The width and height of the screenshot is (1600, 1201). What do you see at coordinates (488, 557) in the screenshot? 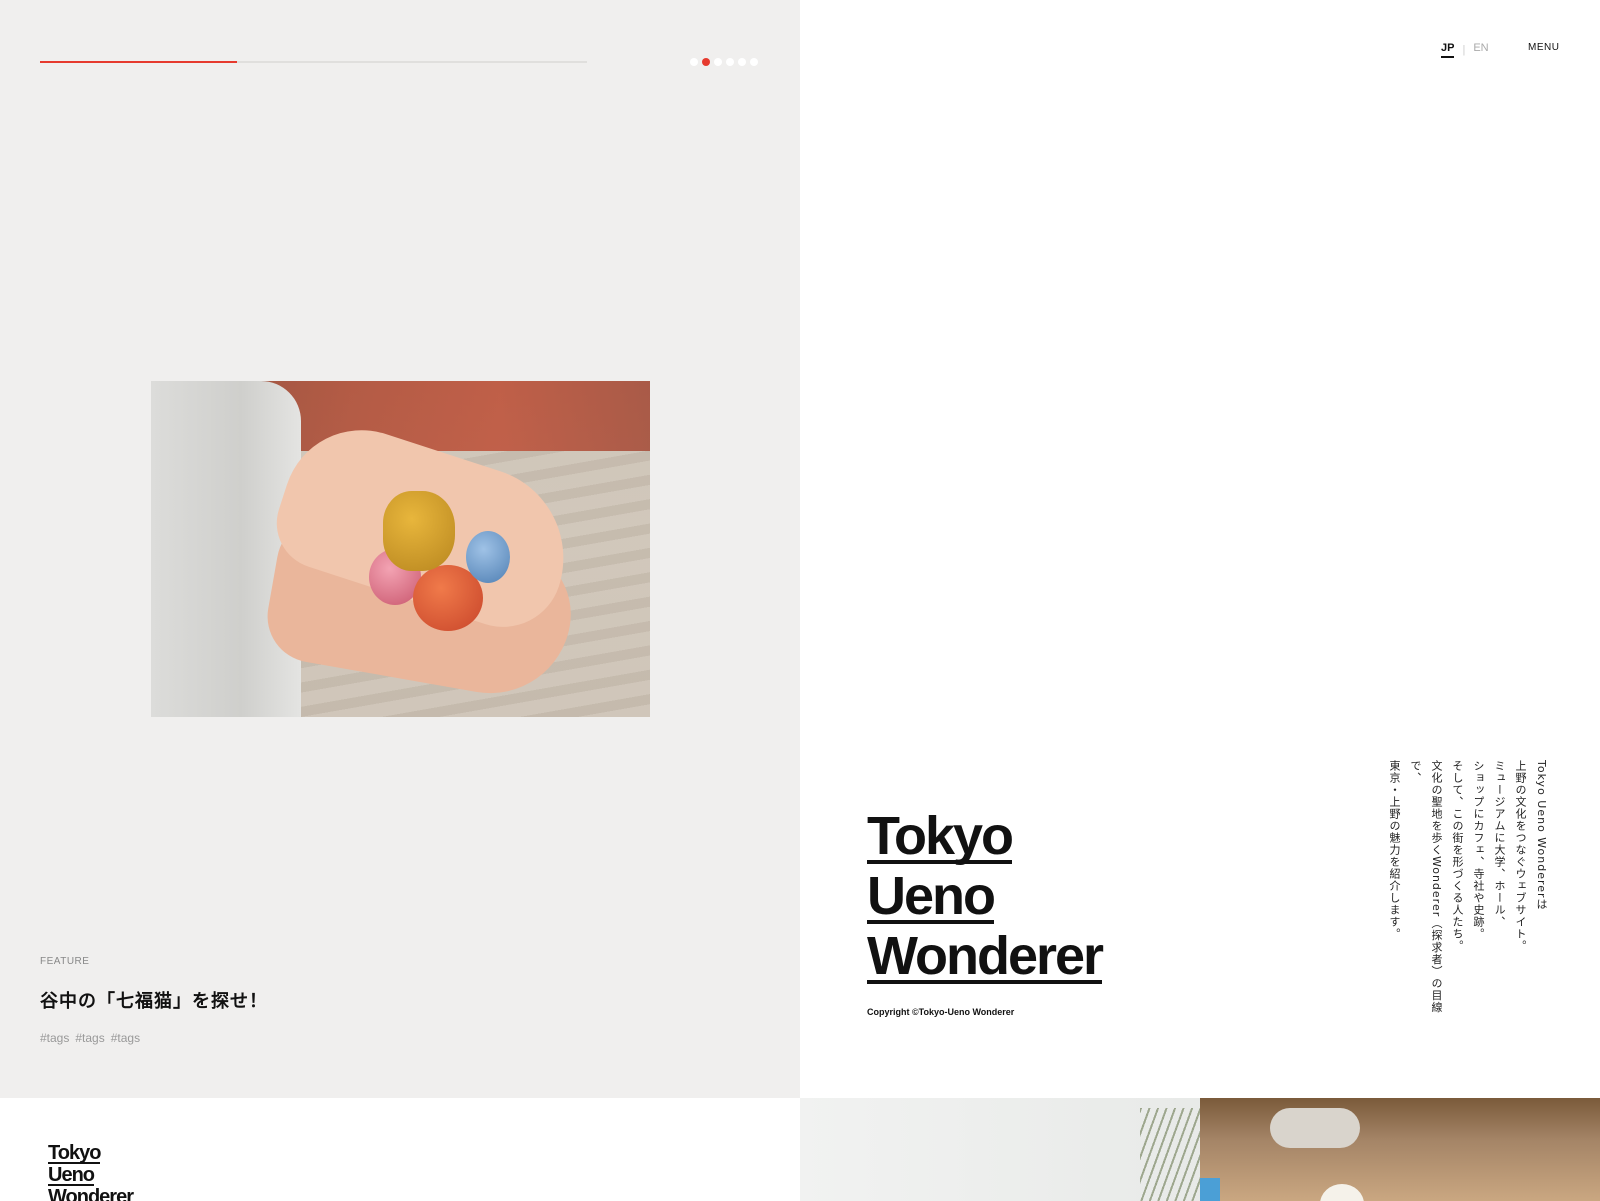
I see `photo-cloth-ball` at bounding box center [488, 557].